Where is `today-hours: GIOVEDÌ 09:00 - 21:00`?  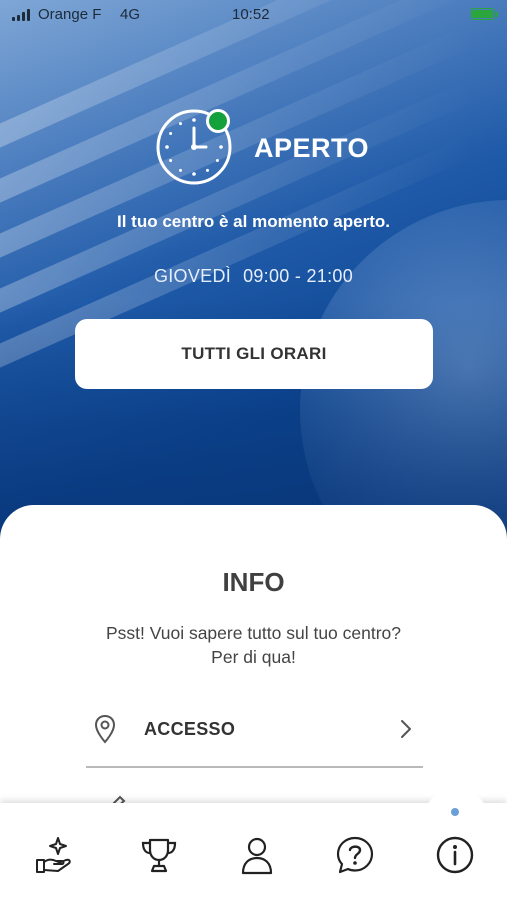
today-hours: GIOVEDÌ 09:00 - 21:00 is located at coordinates (253, 276).